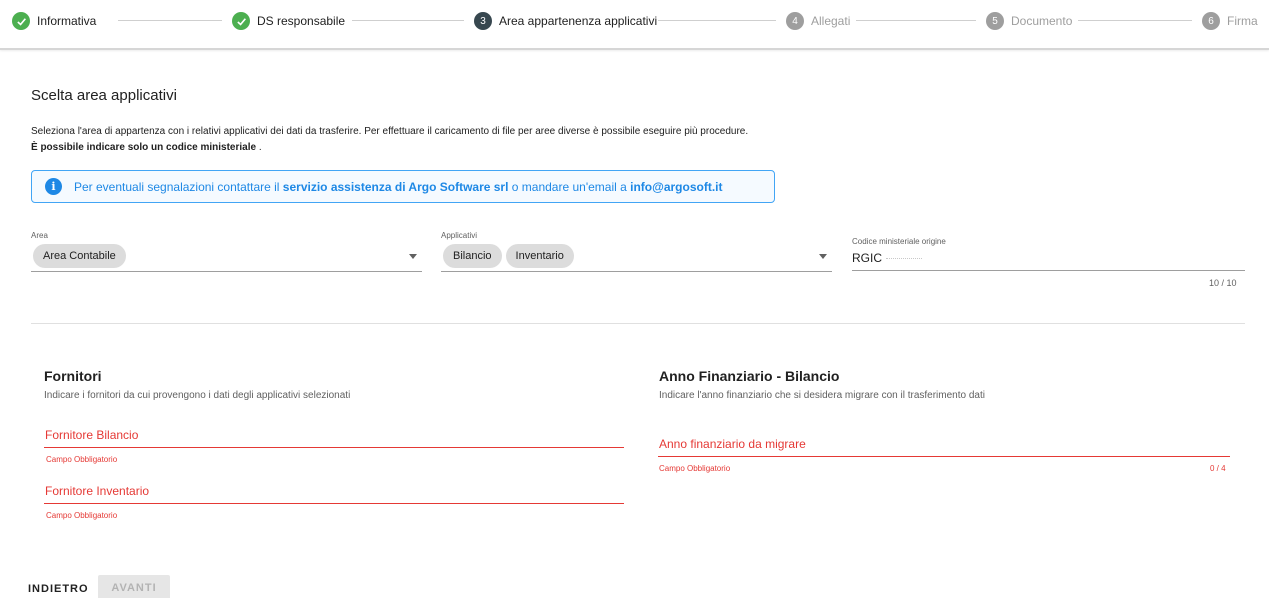 Image resolution: width=1269 pixels, height=598 pixels. Describe the element at coordinates (97, 491) in the screenshot. I see `fornitore-inventario-placeholder: Fornitore Inventario` at that location.